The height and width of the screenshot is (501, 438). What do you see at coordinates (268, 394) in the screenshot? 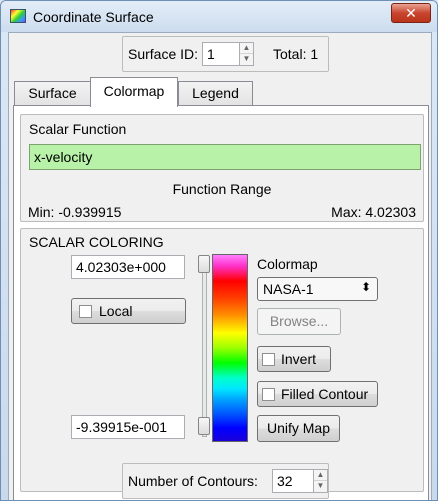
I see `filled-contour-checkbox` at bounding box center [268, 394].